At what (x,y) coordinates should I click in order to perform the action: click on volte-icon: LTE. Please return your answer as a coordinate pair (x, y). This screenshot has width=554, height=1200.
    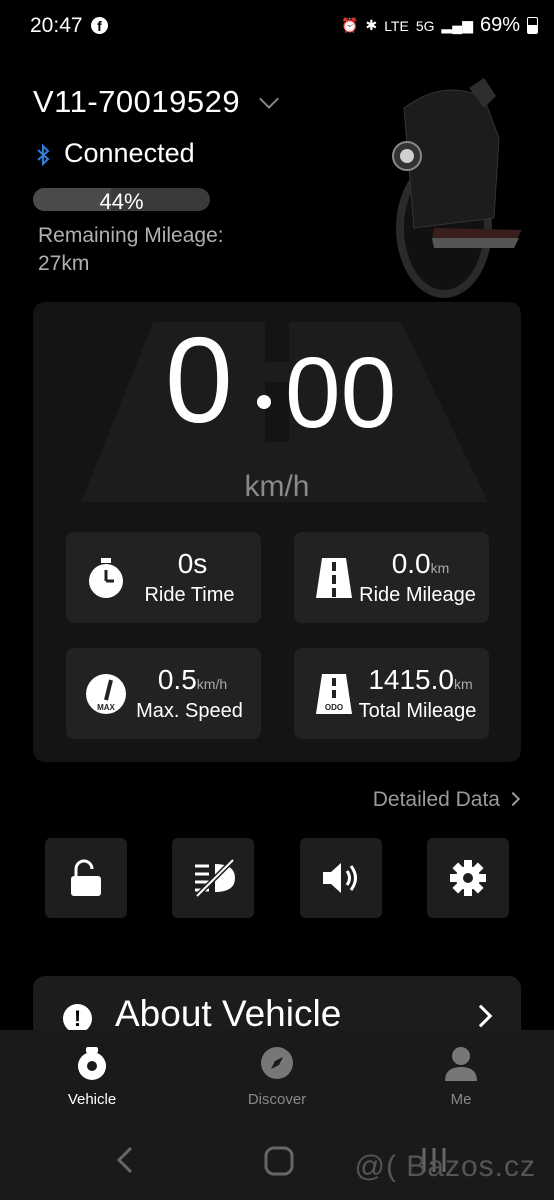
    Looking at the image, I should click on (396, 25).